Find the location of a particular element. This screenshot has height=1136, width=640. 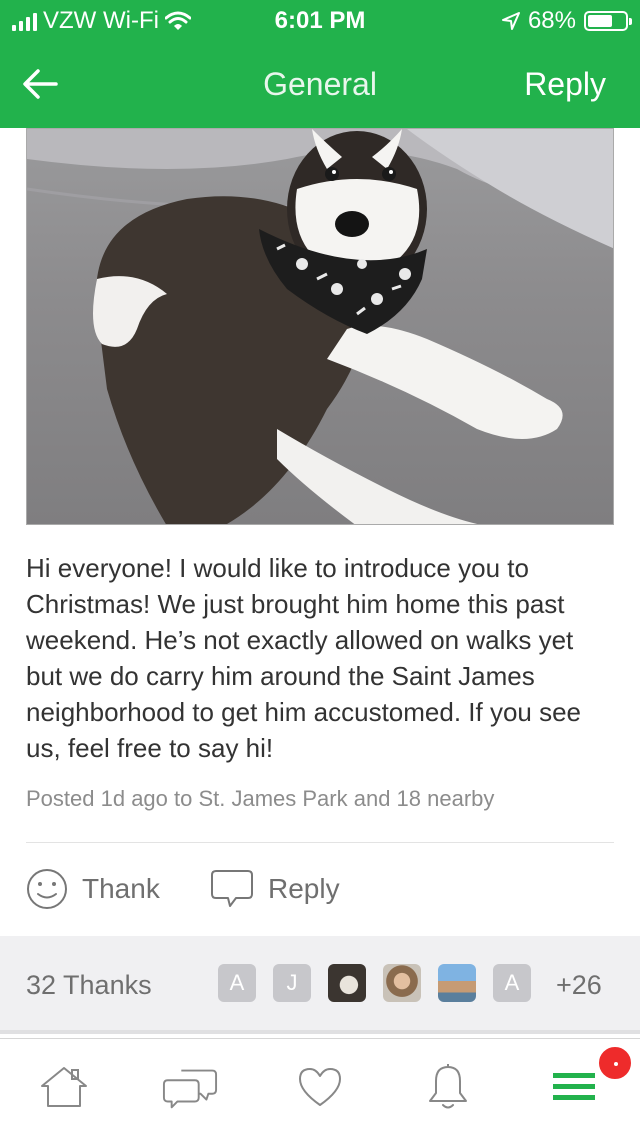

thanks-row: 32 Thanks A J A +26 is located at coordinates (320, 985).